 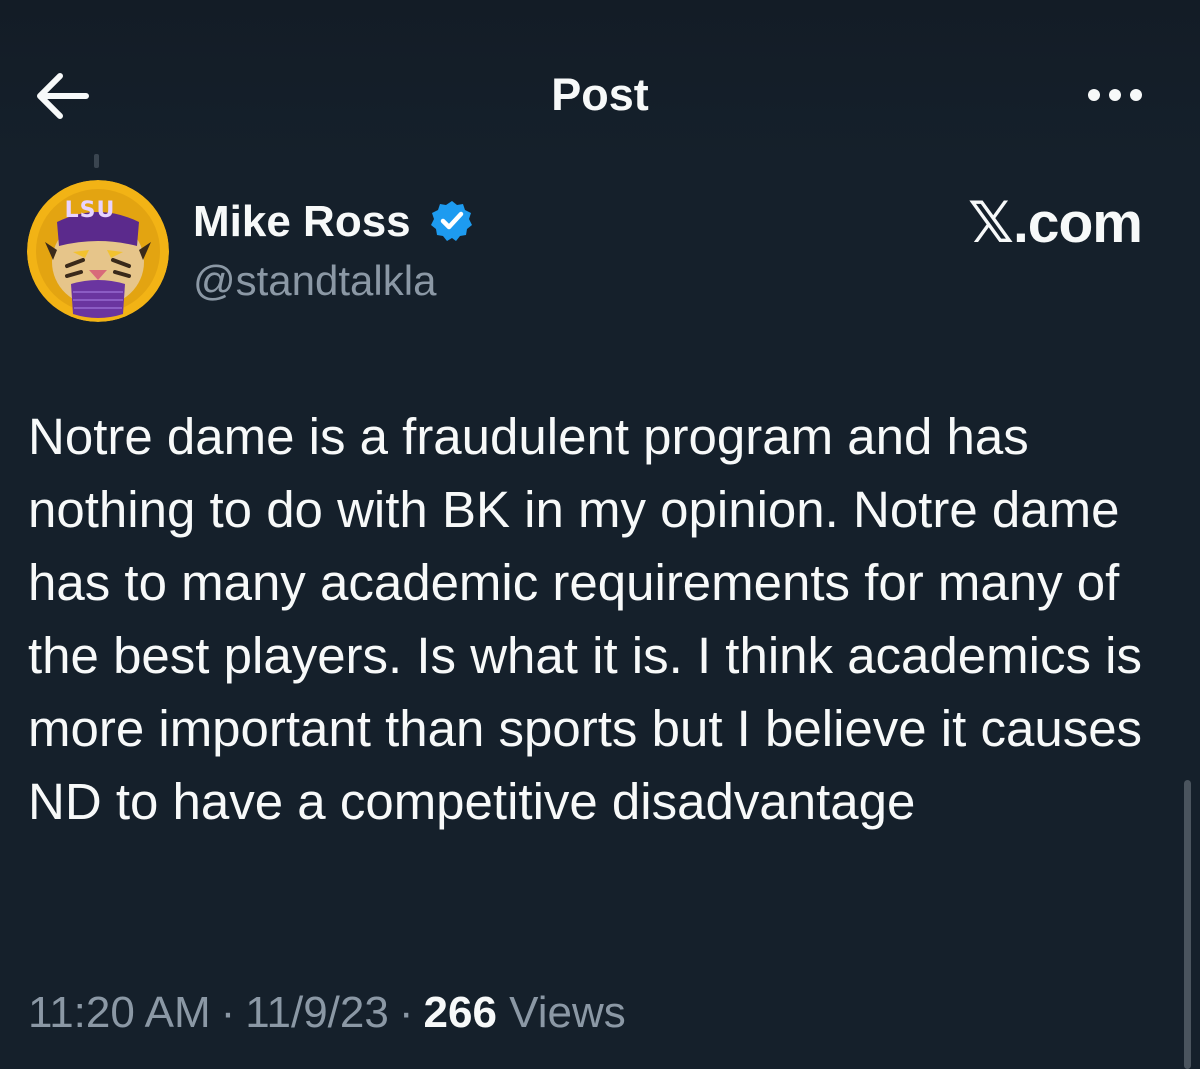 I want to click on post-metadata: 11:20 AM · 11/9/23 · 266 Views, so click(x=327, y=1013).